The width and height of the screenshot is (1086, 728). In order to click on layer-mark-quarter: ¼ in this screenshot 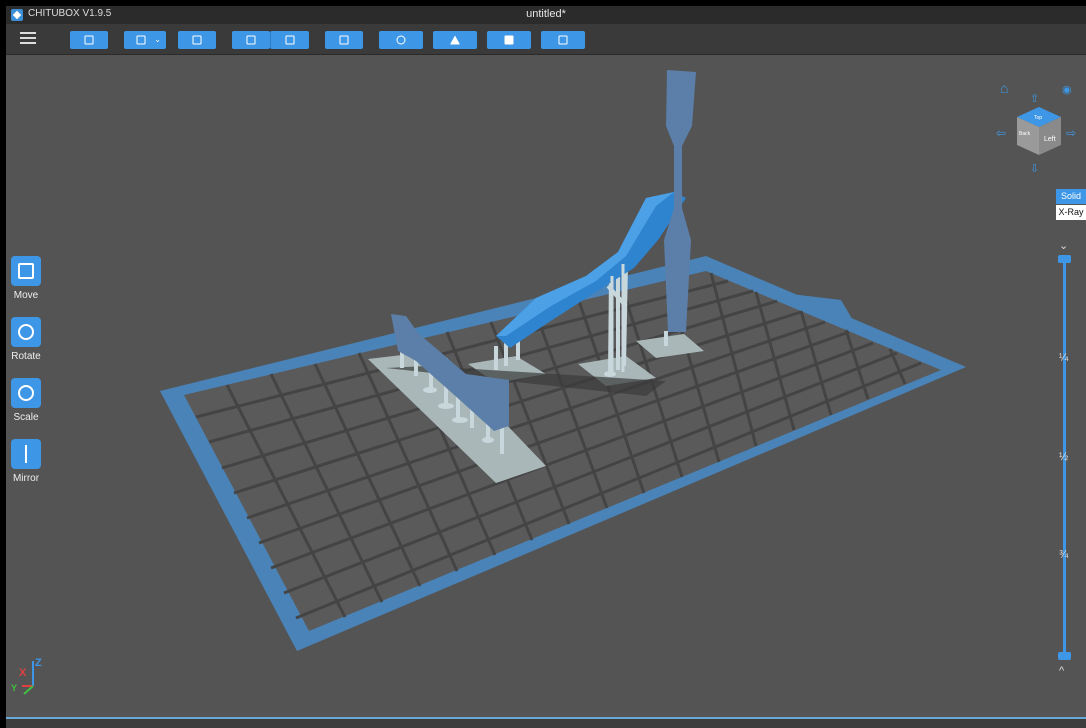, I will do `click(1064, 358)`.